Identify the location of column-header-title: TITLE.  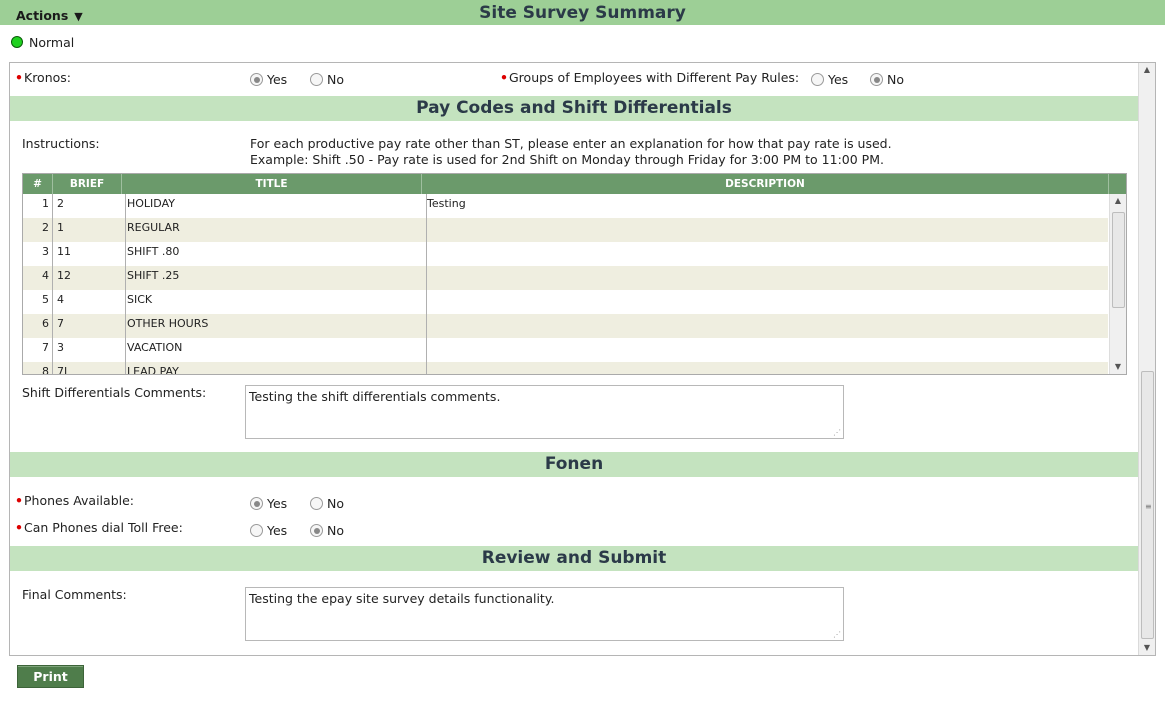
(272, 184).